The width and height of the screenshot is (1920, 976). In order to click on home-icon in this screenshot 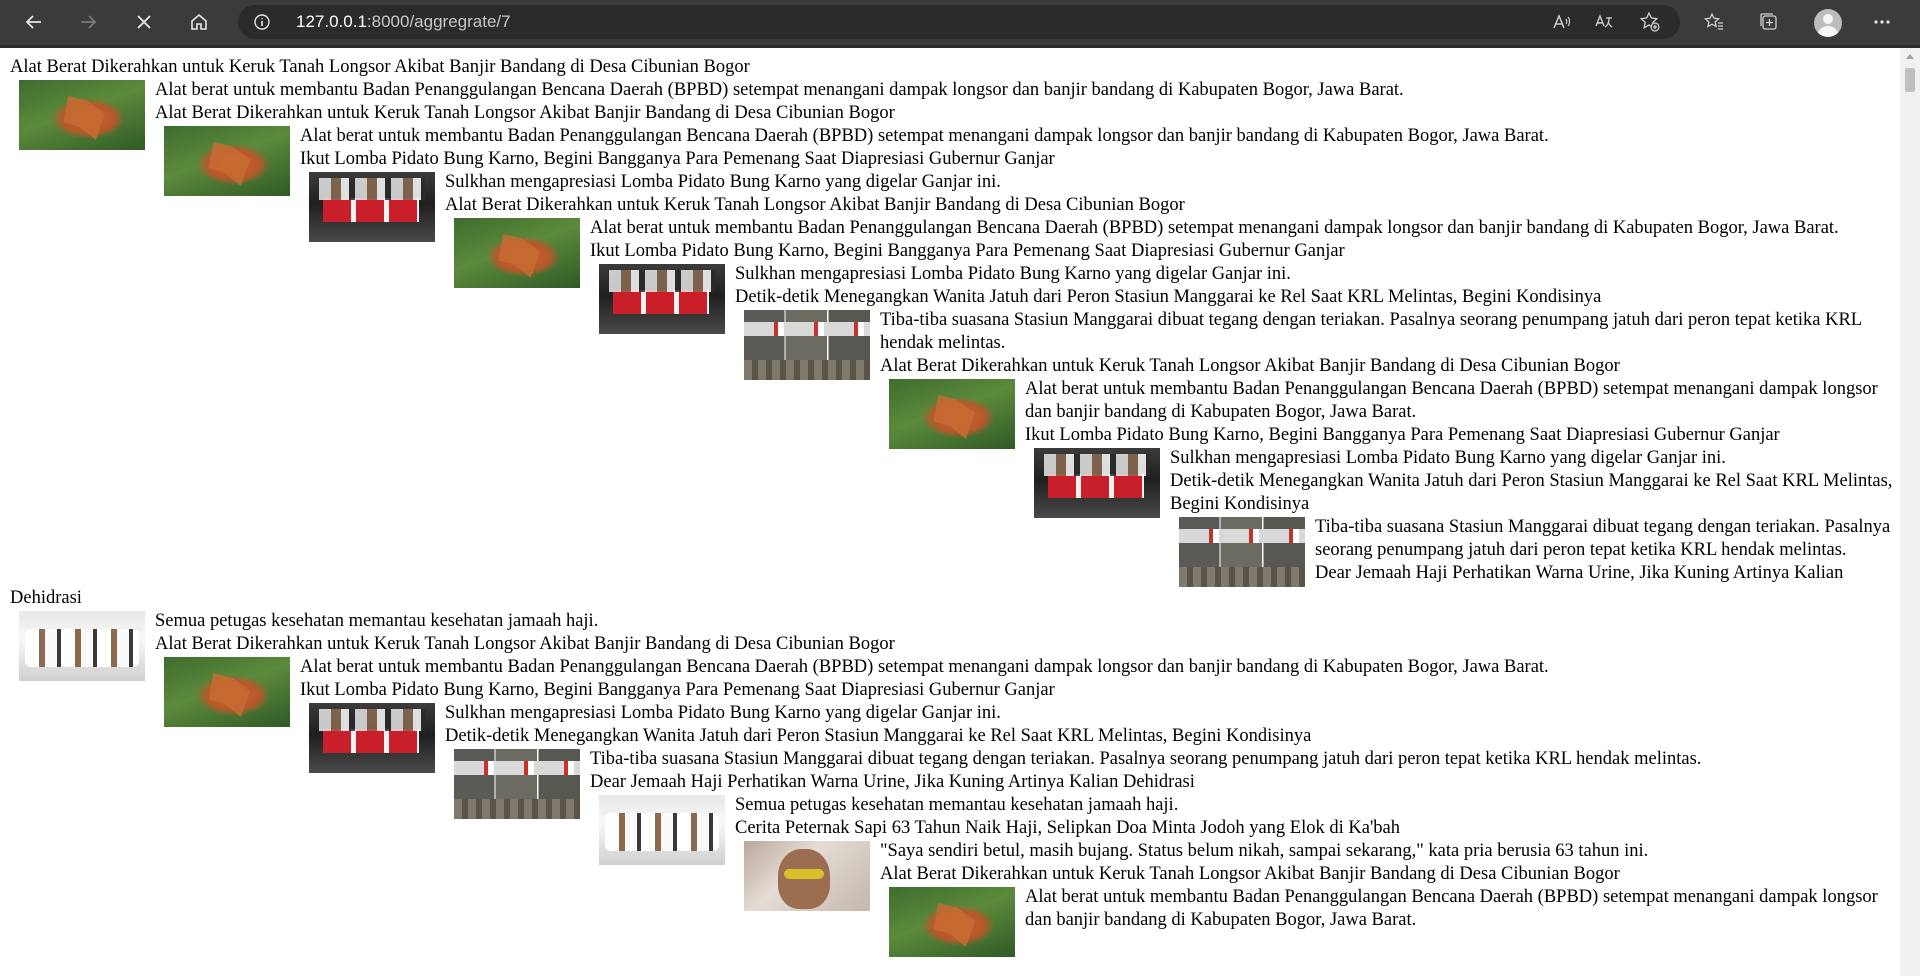, I will do `click(199, 21)`.